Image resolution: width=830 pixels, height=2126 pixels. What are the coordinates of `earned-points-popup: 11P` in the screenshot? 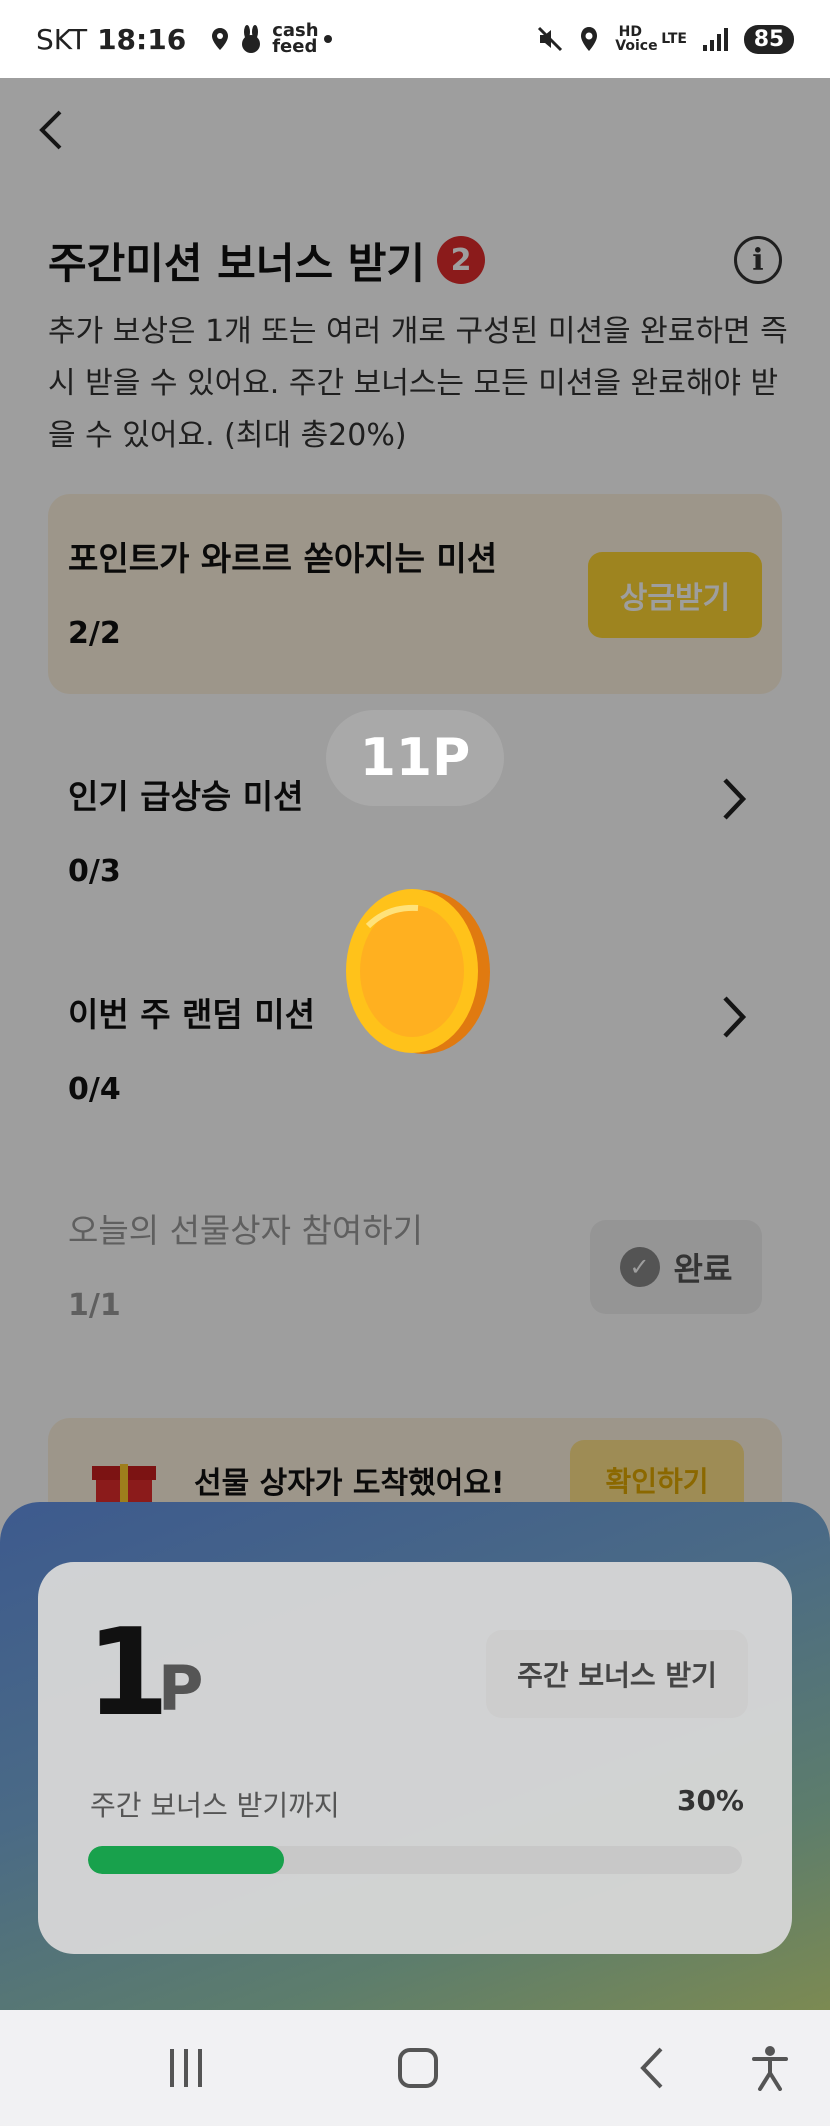 It's located at (415, 758).